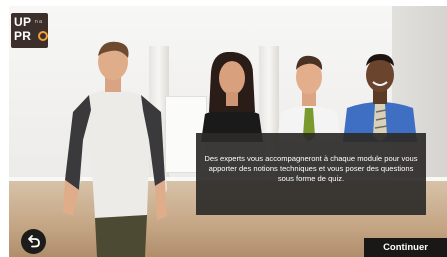 The height and width of the screenshot is (257, 447). I want to click on logo-o-ring, so click(43, 36).